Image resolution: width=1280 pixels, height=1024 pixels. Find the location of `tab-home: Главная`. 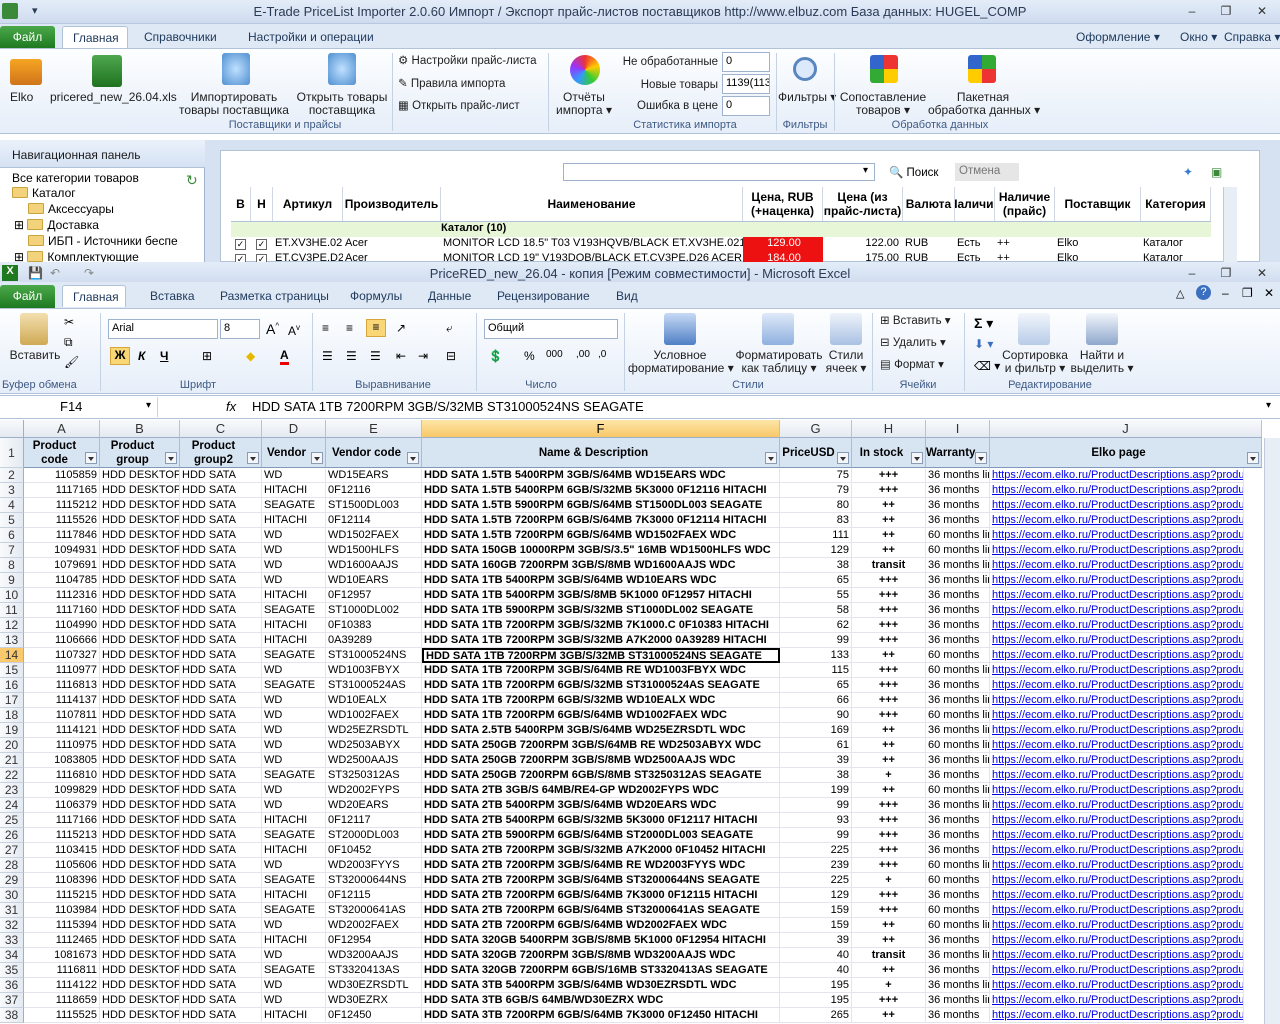

tab-home: Главная is located at coordinates (95, 37).